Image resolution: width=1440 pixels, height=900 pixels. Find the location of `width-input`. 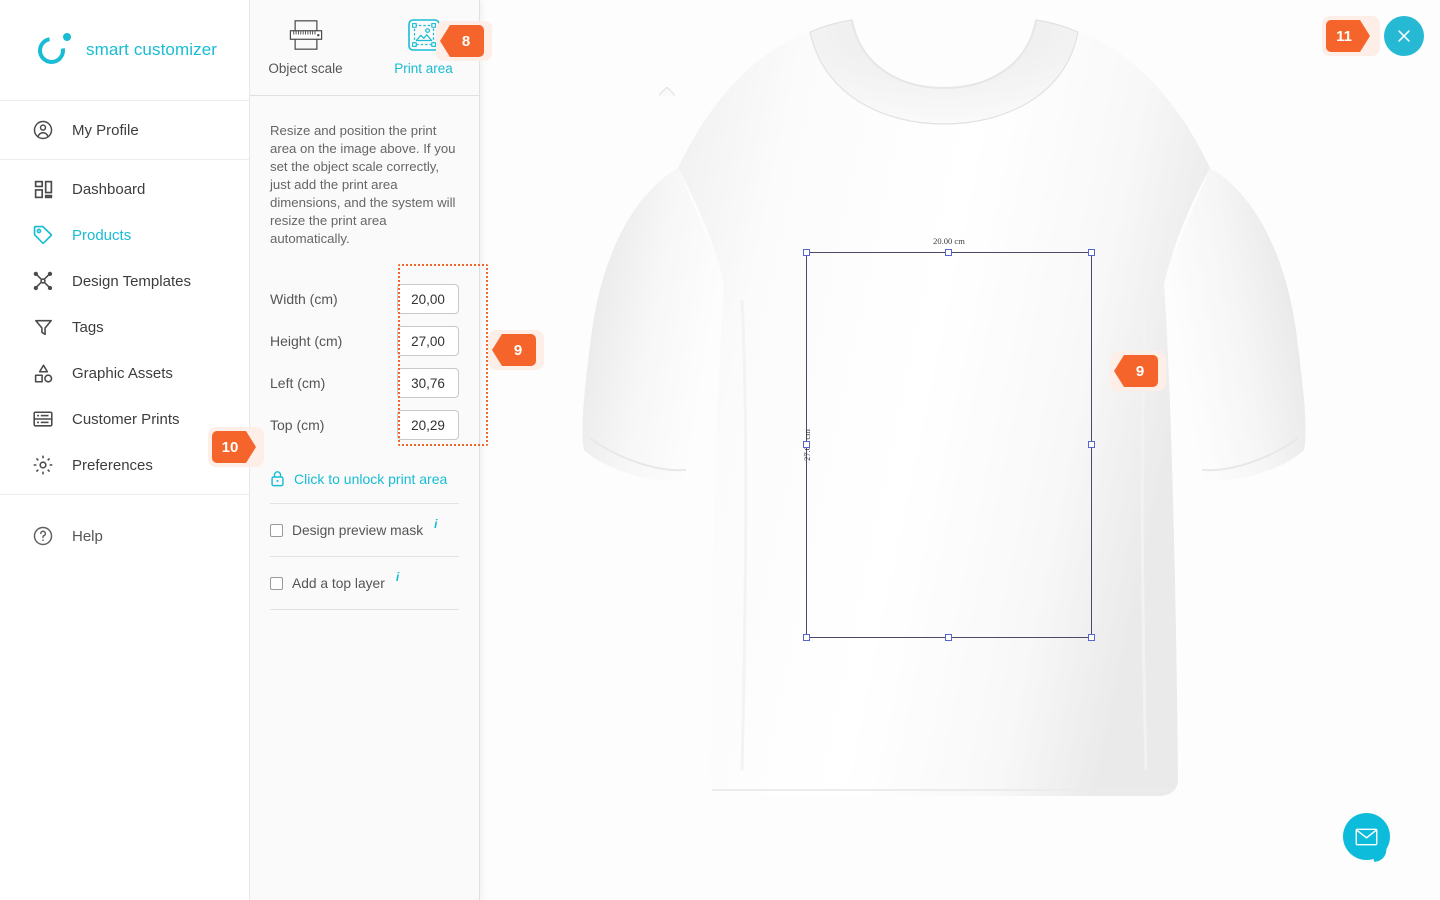

width-input is located at coordinates (428, 299).